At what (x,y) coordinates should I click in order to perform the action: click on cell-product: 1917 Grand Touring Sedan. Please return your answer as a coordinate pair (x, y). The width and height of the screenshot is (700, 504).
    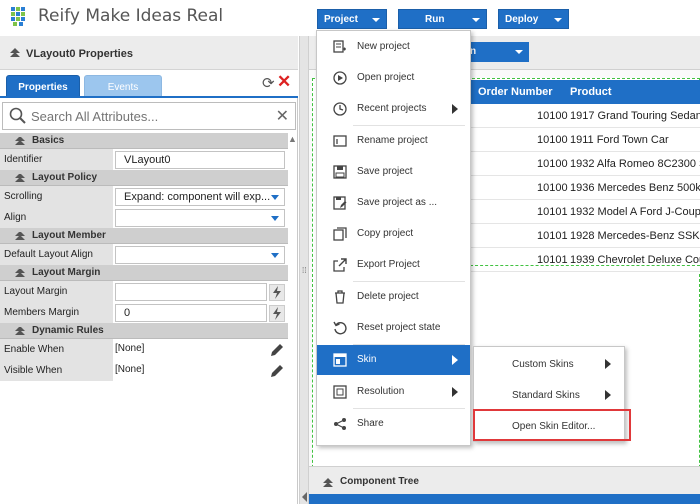
    Looking at the image, I should click on (635, 116).